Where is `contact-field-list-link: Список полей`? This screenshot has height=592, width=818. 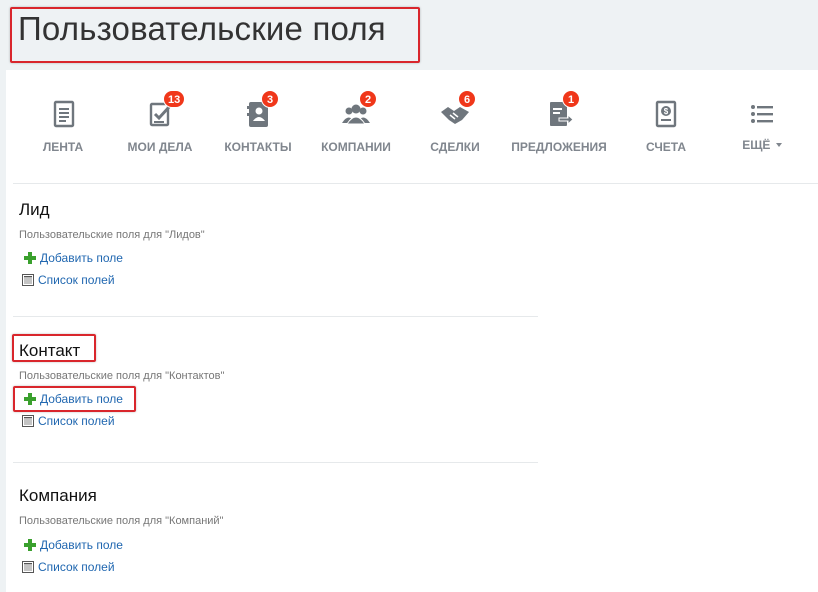
contact-field-list-link: Список полей is located at coordinates (68, 421).